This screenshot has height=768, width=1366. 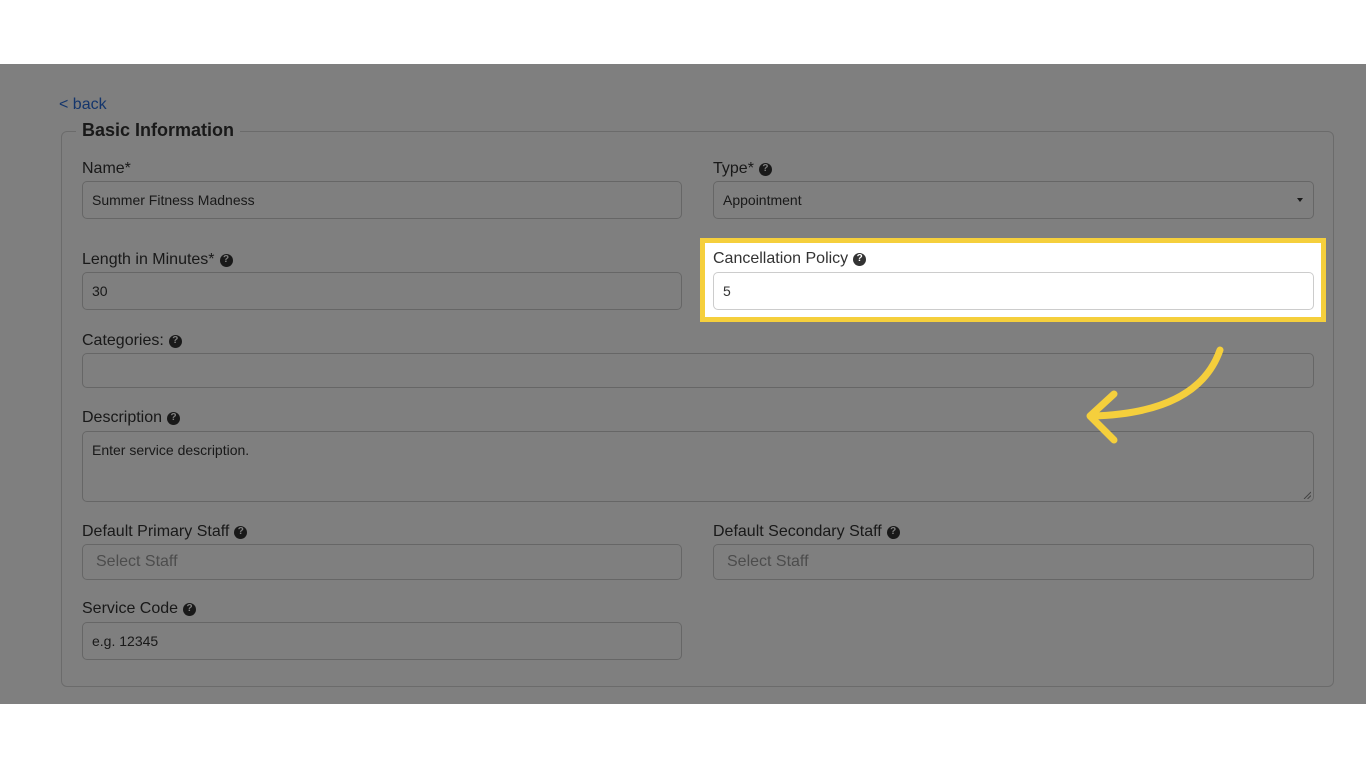 I want to click on name-label-text: Name*, so click(x=106, y=168).